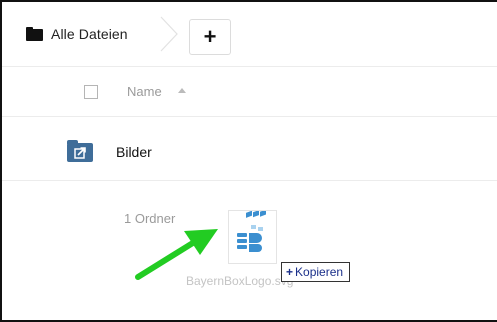 Image resolution: width=497 pixels, height=322 pixels. What do you see at coordinates (182, 90) in the screenshot?
I see `sort-ascending-icon` at bounding box center [182, 90].